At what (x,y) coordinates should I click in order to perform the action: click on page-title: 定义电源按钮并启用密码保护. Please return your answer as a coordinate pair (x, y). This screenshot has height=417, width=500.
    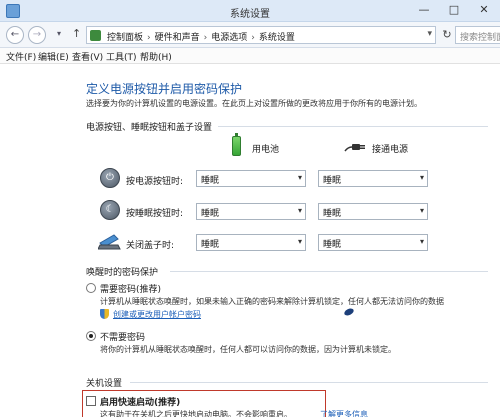
    Looking at the image, I should click on (164, 89).